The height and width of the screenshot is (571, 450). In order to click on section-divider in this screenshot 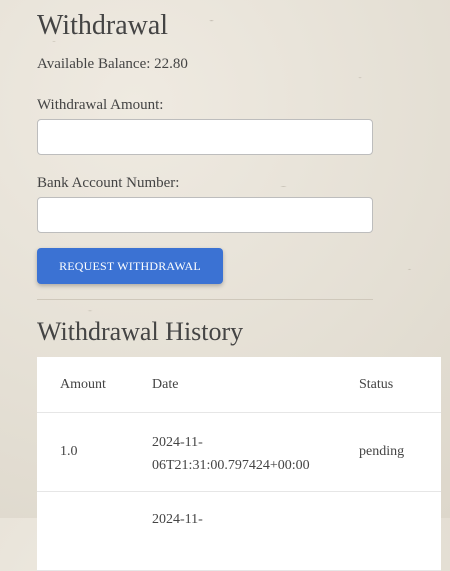, I will do `click(205, 299)`.